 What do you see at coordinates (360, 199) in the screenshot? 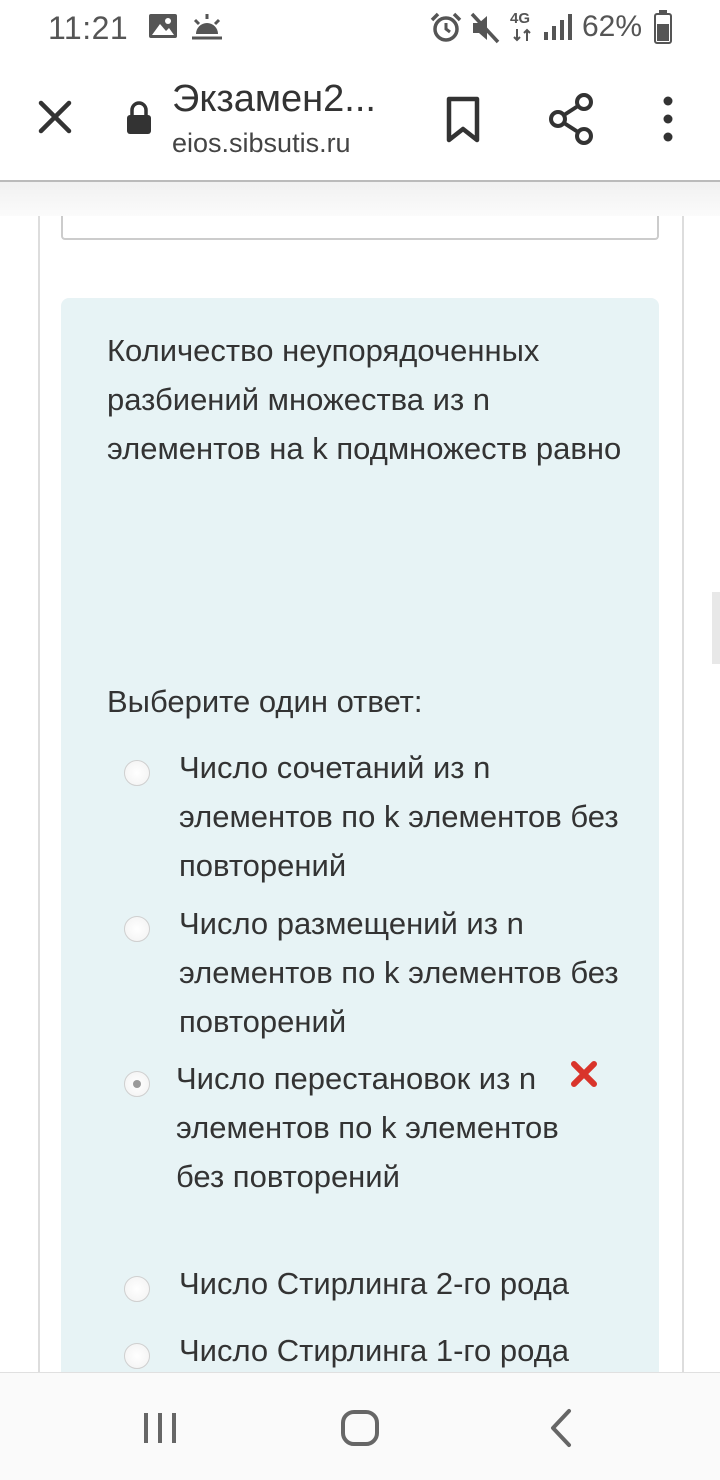
I see `toolbar-shadow` at bounding box center [360, 199].